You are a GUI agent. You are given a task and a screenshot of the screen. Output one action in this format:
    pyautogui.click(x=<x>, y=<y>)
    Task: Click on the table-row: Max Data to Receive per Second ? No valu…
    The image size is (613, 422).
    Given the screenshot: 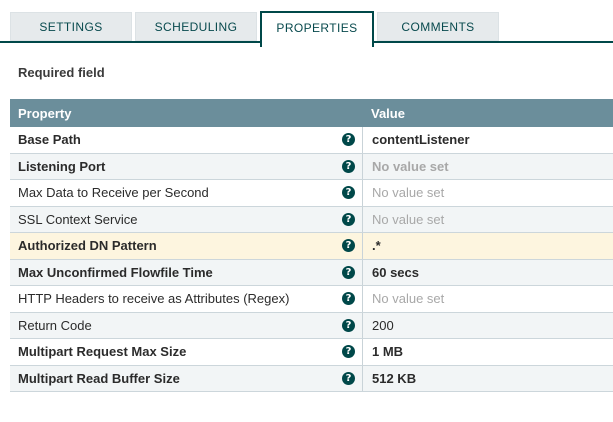 What is the action you would take?
    pyautogui.click(x=311, y=193)
    